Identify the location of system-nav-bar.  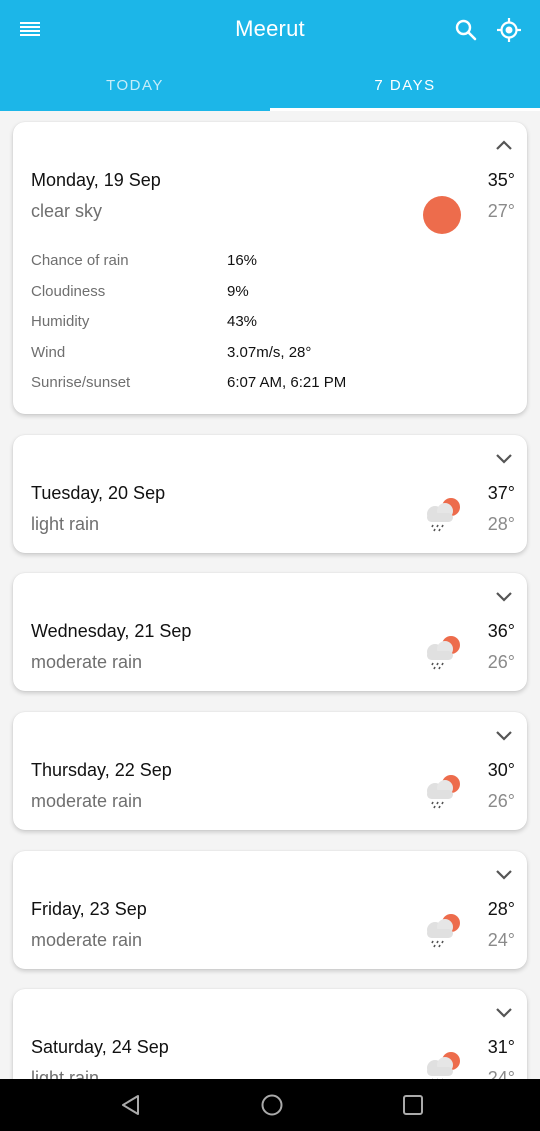
(270, 1105).